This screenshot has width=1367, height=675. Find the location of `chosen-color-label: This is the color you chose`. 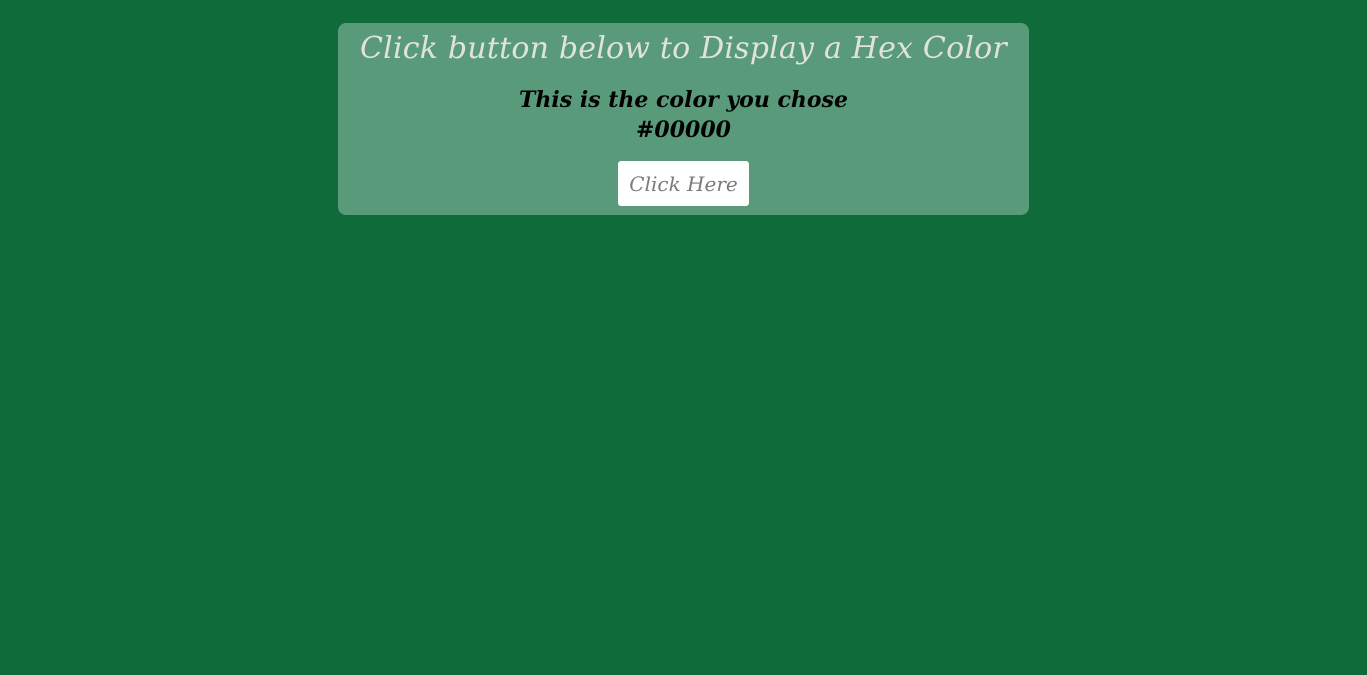

chosen-color-label: This is the color you chose is located at coordinates (683, 100).